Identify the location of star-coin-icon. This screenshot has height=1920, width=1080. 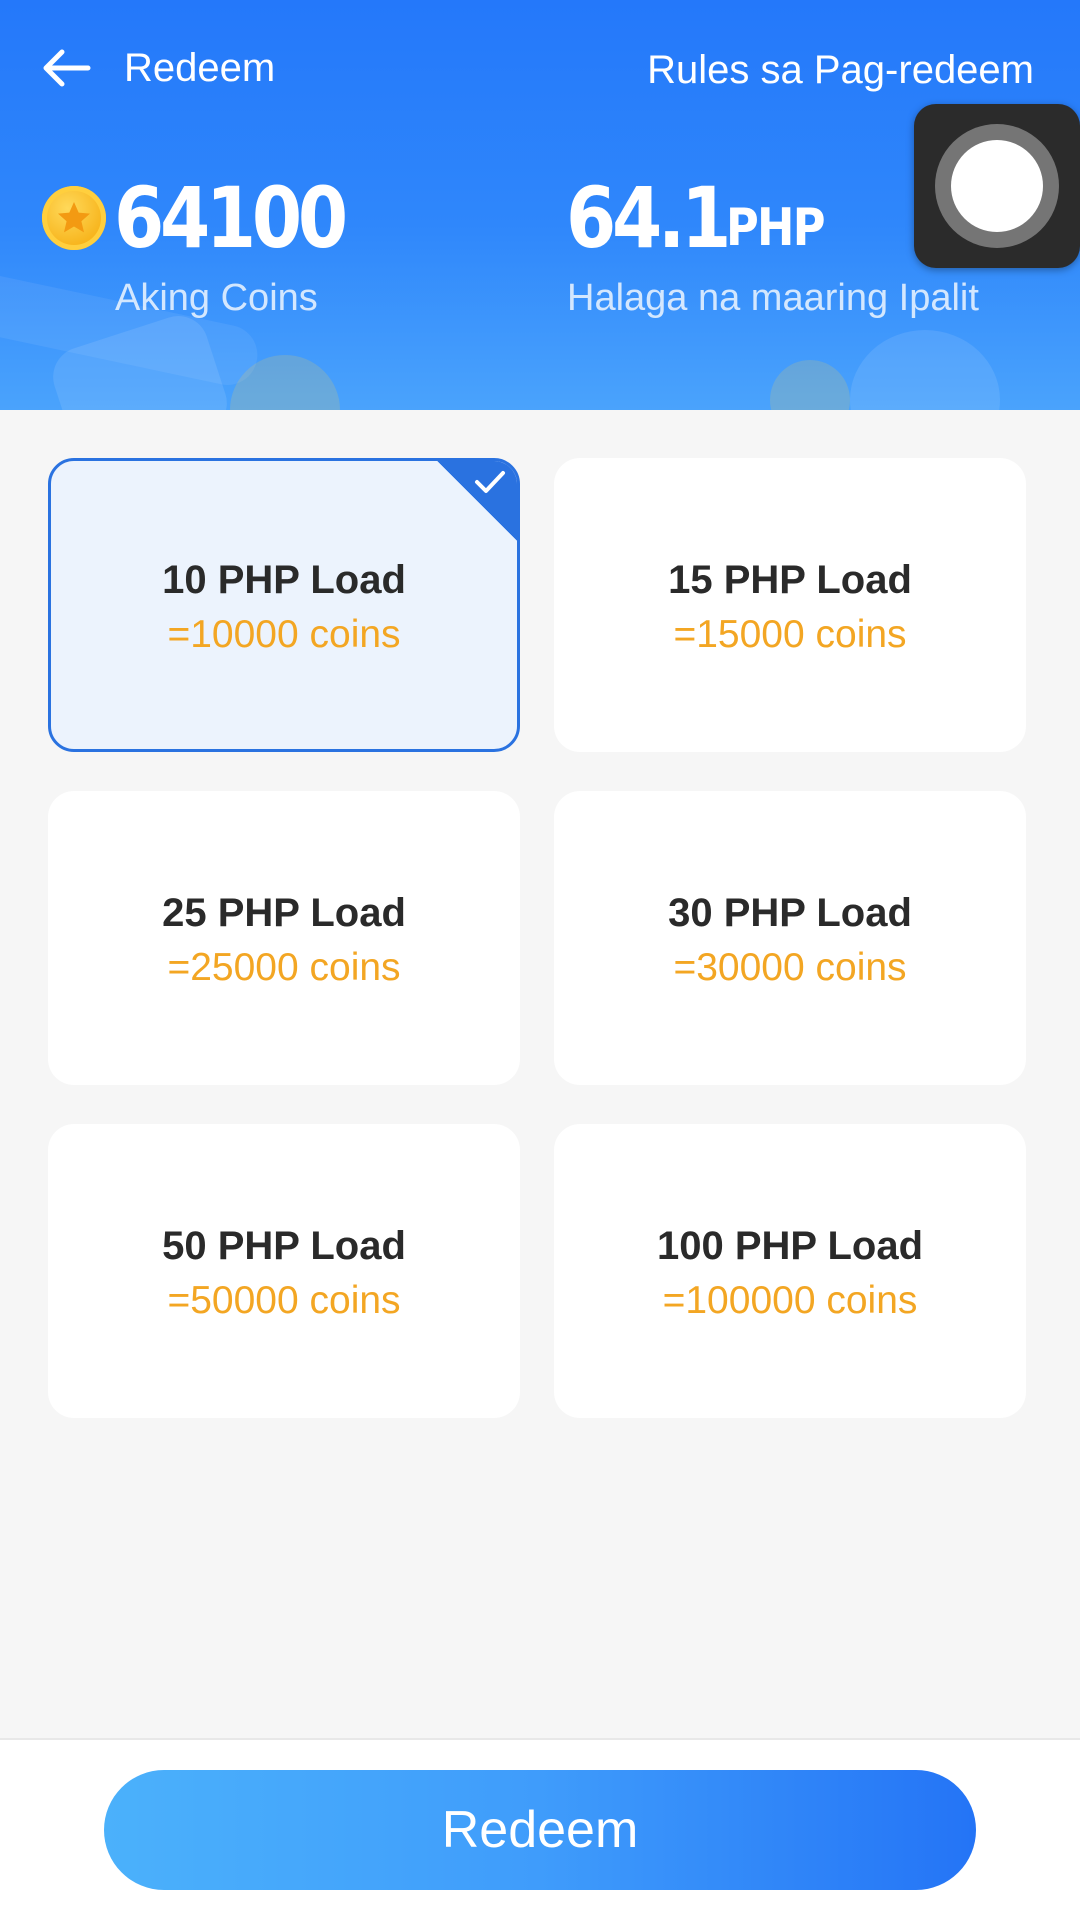
(74, 218).